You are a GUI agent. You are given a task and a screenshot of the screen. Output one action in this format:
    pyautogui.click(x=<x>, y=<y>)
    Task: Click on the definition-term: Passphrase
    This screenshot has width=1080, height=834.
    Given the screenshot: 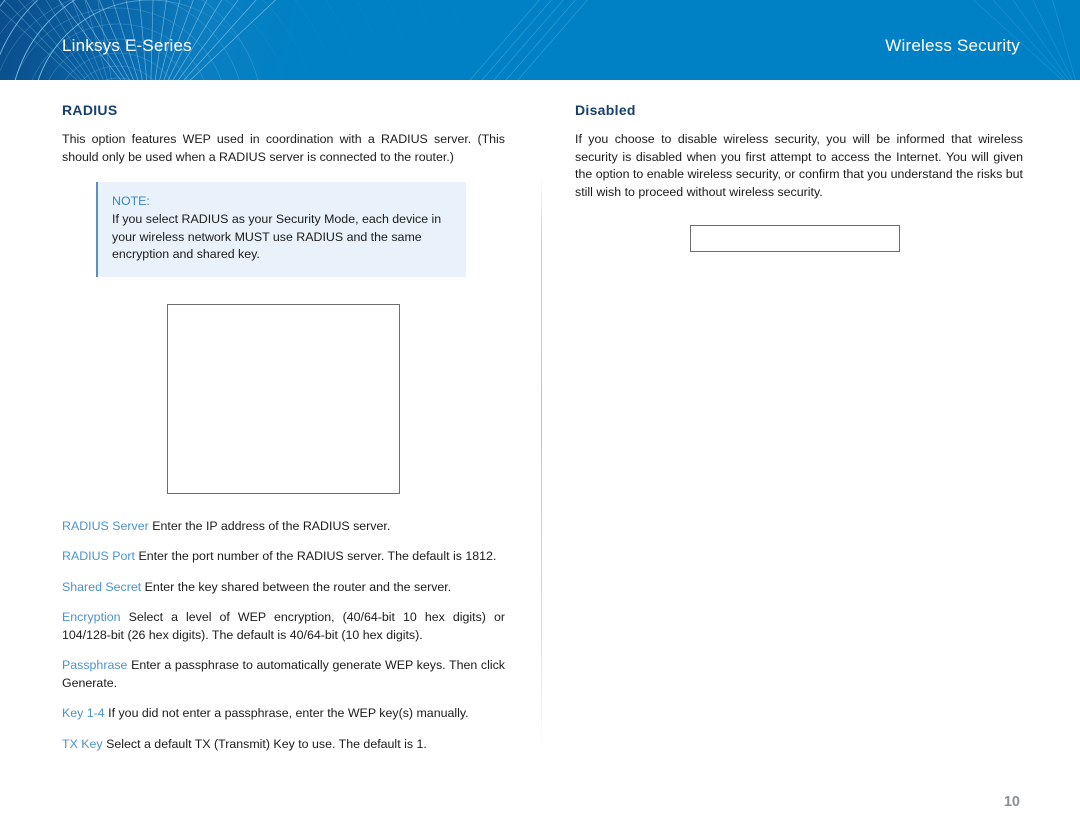 What is the action you would take?
    pyautogui.click(x=95, y=665)
    